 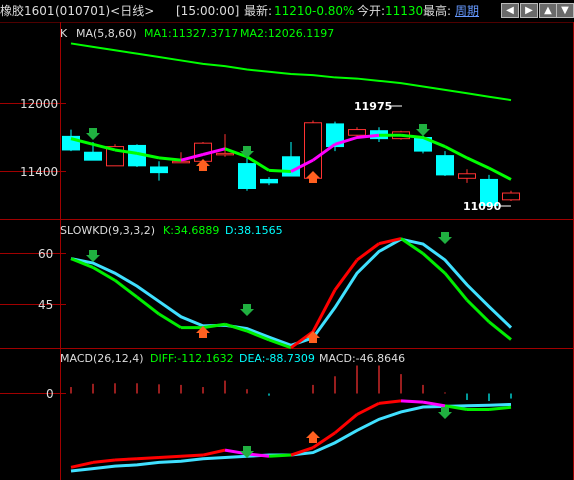 What do you see at coordinates (39, 104) in the screenshot?
I see `kline-axis-label-1: 12000` at bounding box center [39, 104].